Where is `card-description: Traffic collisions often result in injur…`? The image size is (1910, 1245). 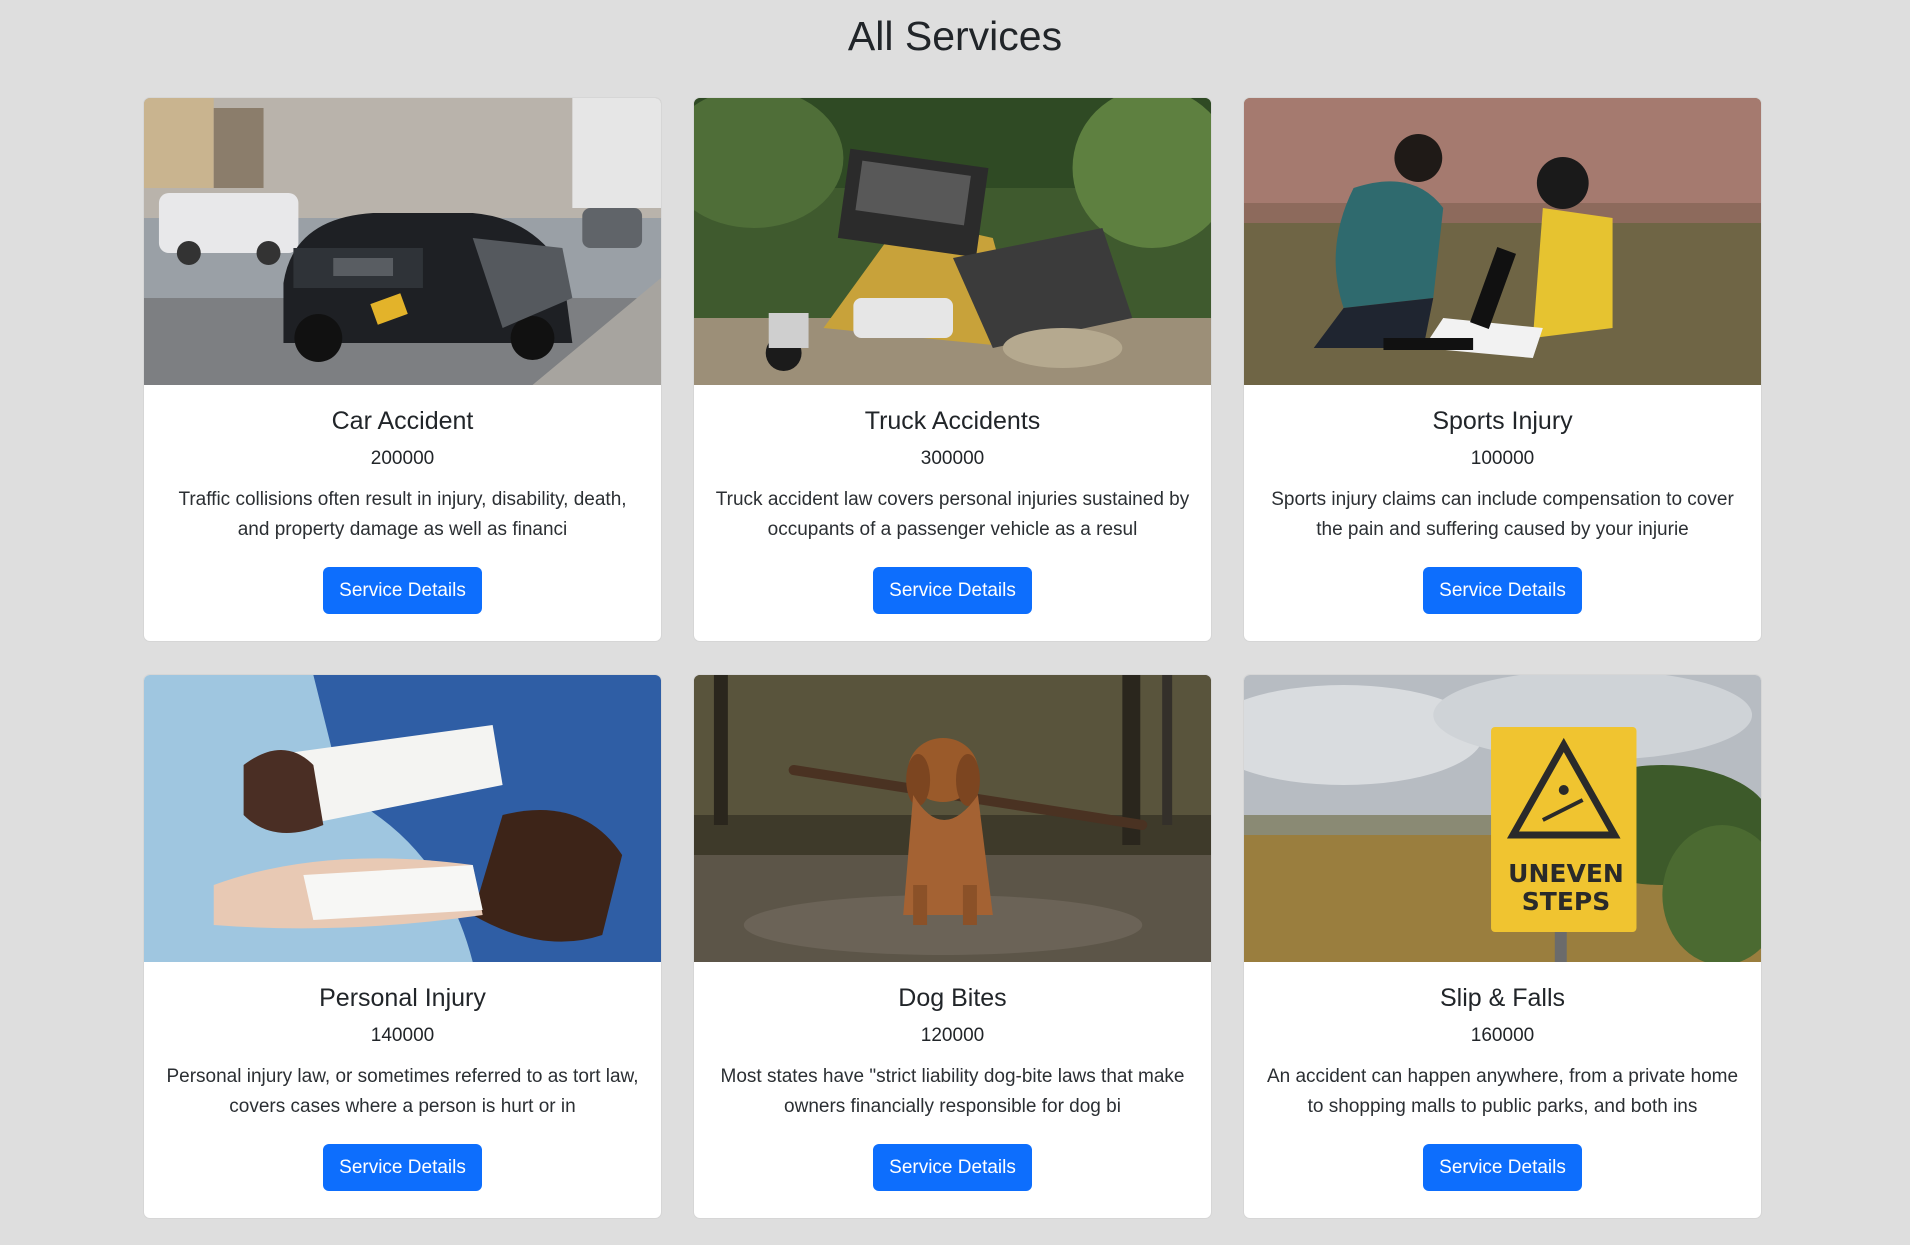 card-description: Traffic collisions often result in injur… is located at coordinates (402, 514).